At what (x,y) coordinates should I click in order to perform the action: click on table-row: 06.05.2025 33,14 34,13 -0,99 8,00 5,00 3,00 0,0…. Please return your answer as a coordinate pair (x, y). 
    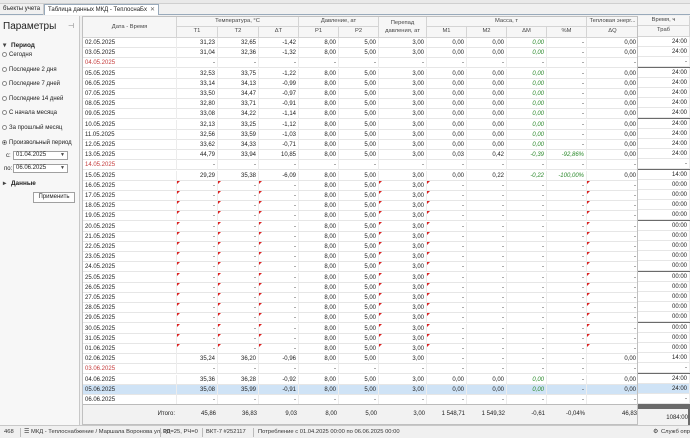
    Looking at the image, I should click on (360, 83).